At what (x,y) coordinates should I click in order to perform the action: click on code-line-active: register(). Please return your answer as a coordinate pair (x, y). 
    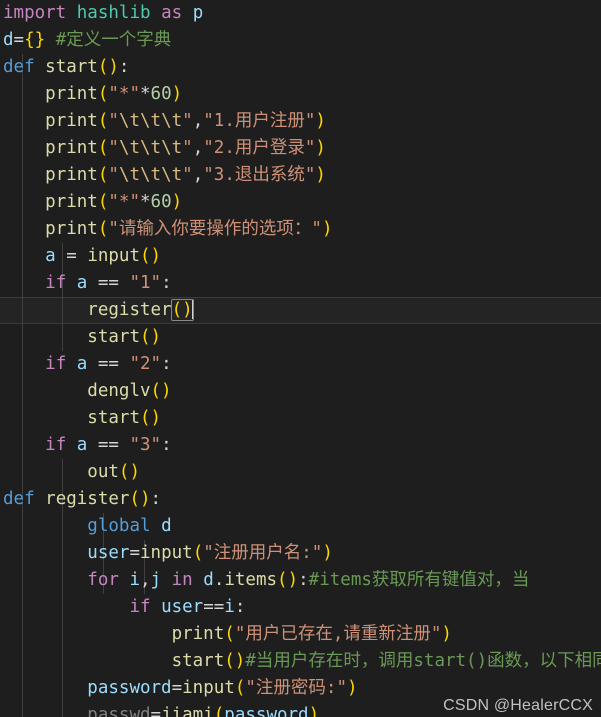
    Looking at the image, I should click on (300, 310).